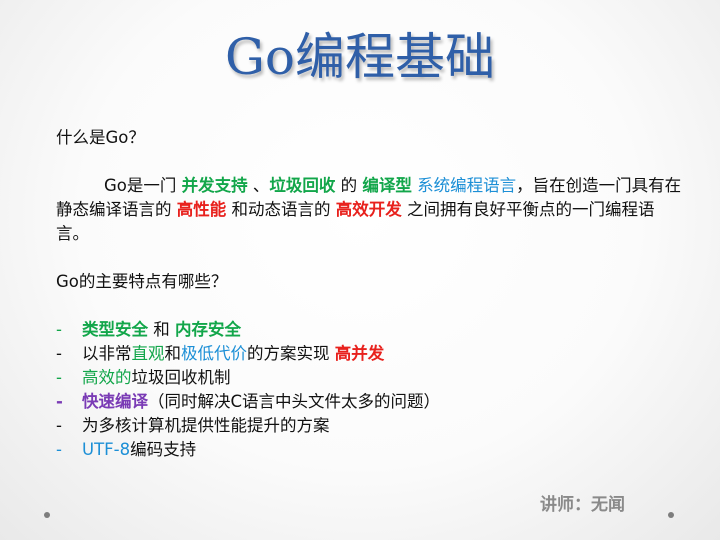 The image size is (720, 540). What do you see at coordinates (106, 449) in the screenshot?
I see `feature-utf8: UTF-8` at bounding box center [106, 449].